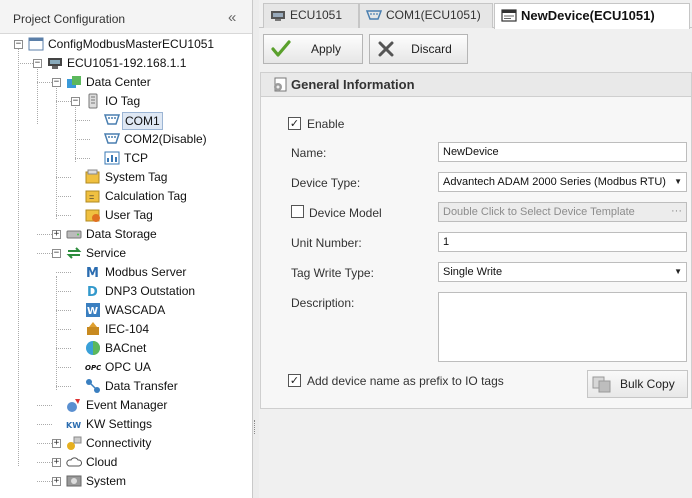  I want to click on tree-item-label: IO Tag, so click(123, 101).